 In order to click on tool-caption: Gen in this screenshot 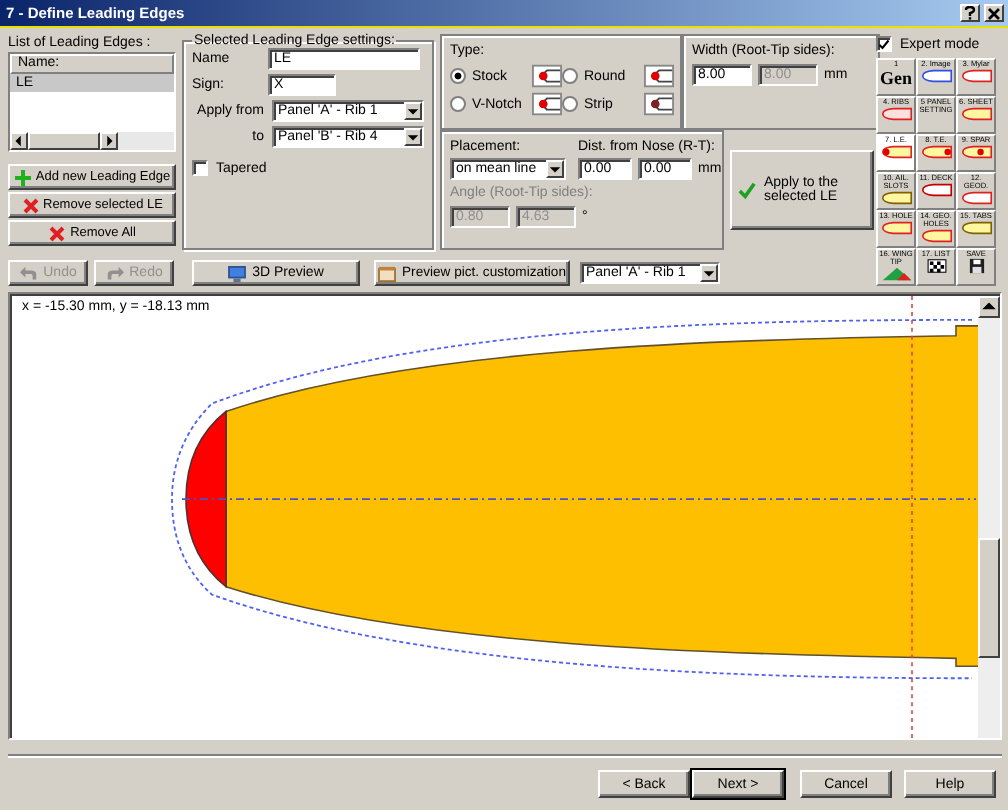, I will do `click(895, 78)`.